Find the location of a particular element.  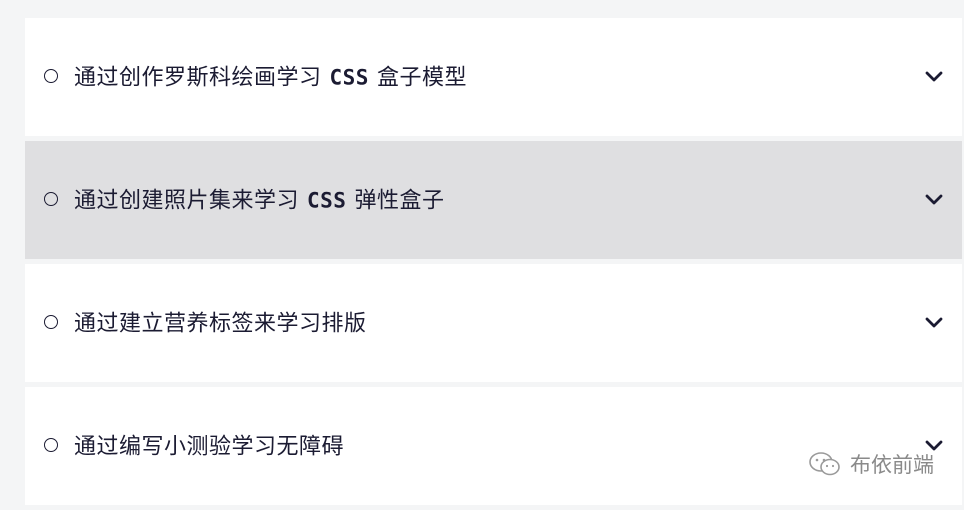

watermark-text: 布依前端 is located at coordinates (892, 464).